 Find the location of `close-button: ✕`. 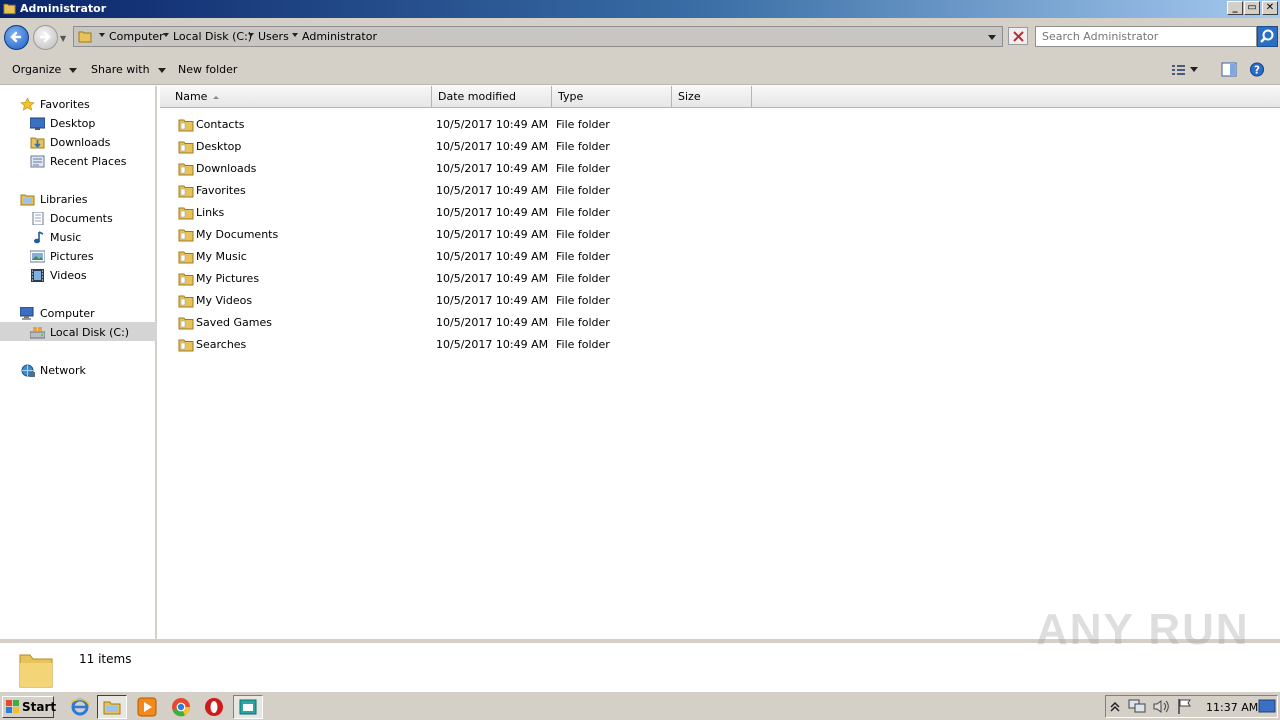

close-button: ✕ is located at coordinates (1270, 8).